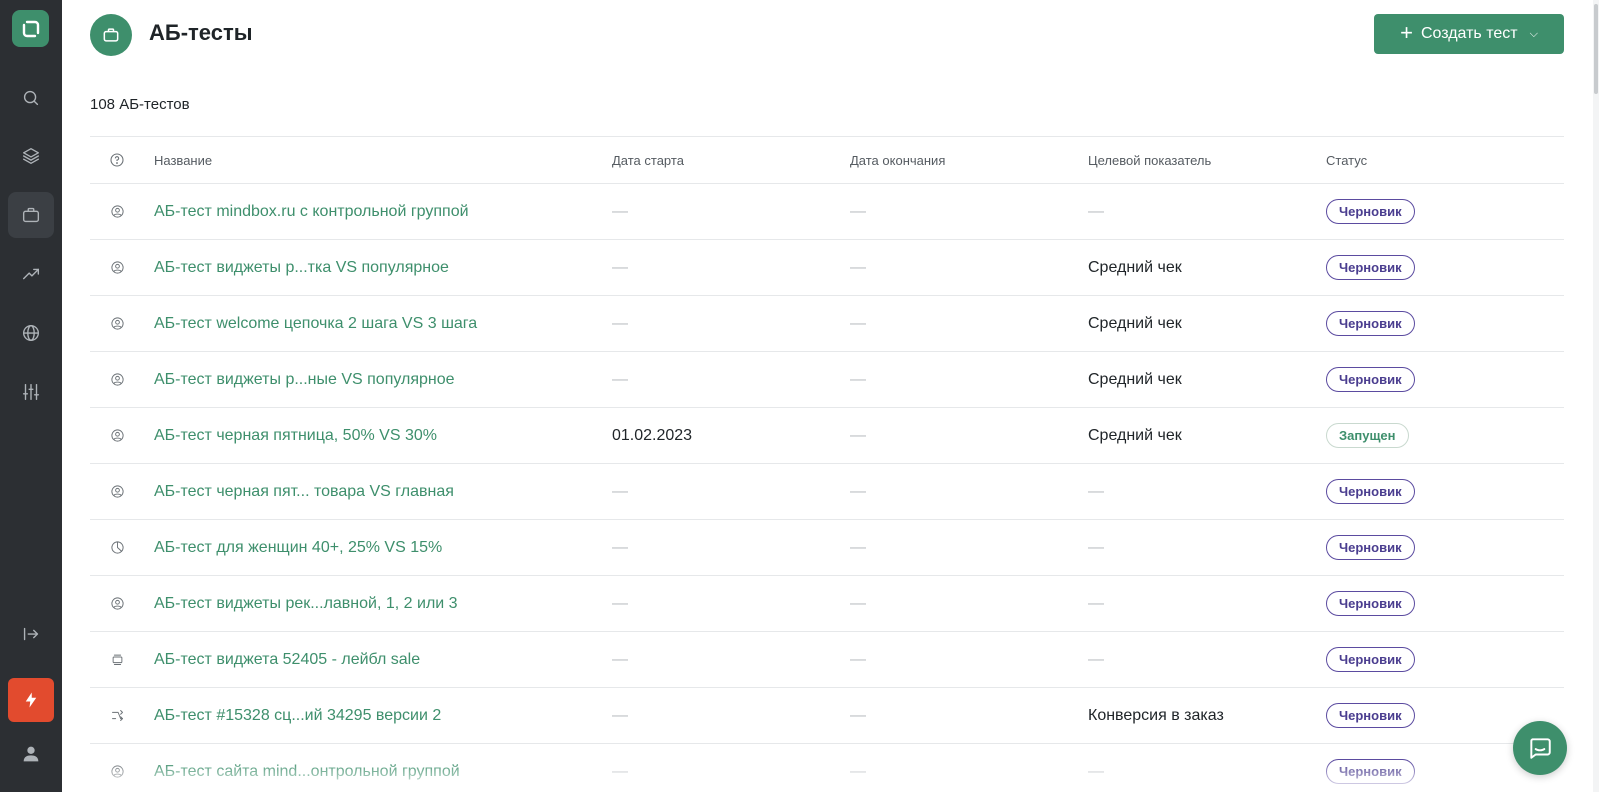 Image resolution: width=1599 pixels, height=792 pixels. I want to click on nav-profile, so click(31, 754).